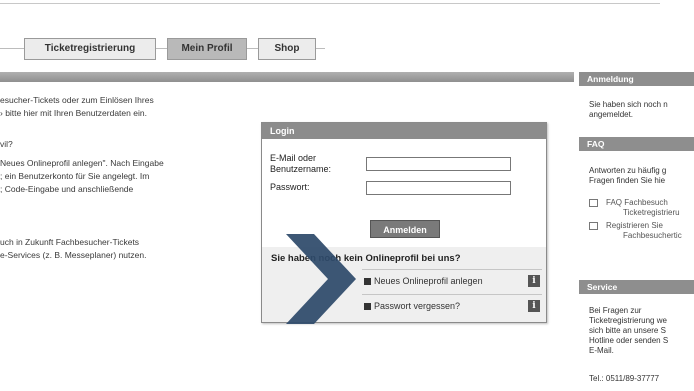 Image resolution: width=694 pixels, height=391 pixels. Describe the element at coordinates (438, 164) in the screenshot. I see `email-field` at that location.